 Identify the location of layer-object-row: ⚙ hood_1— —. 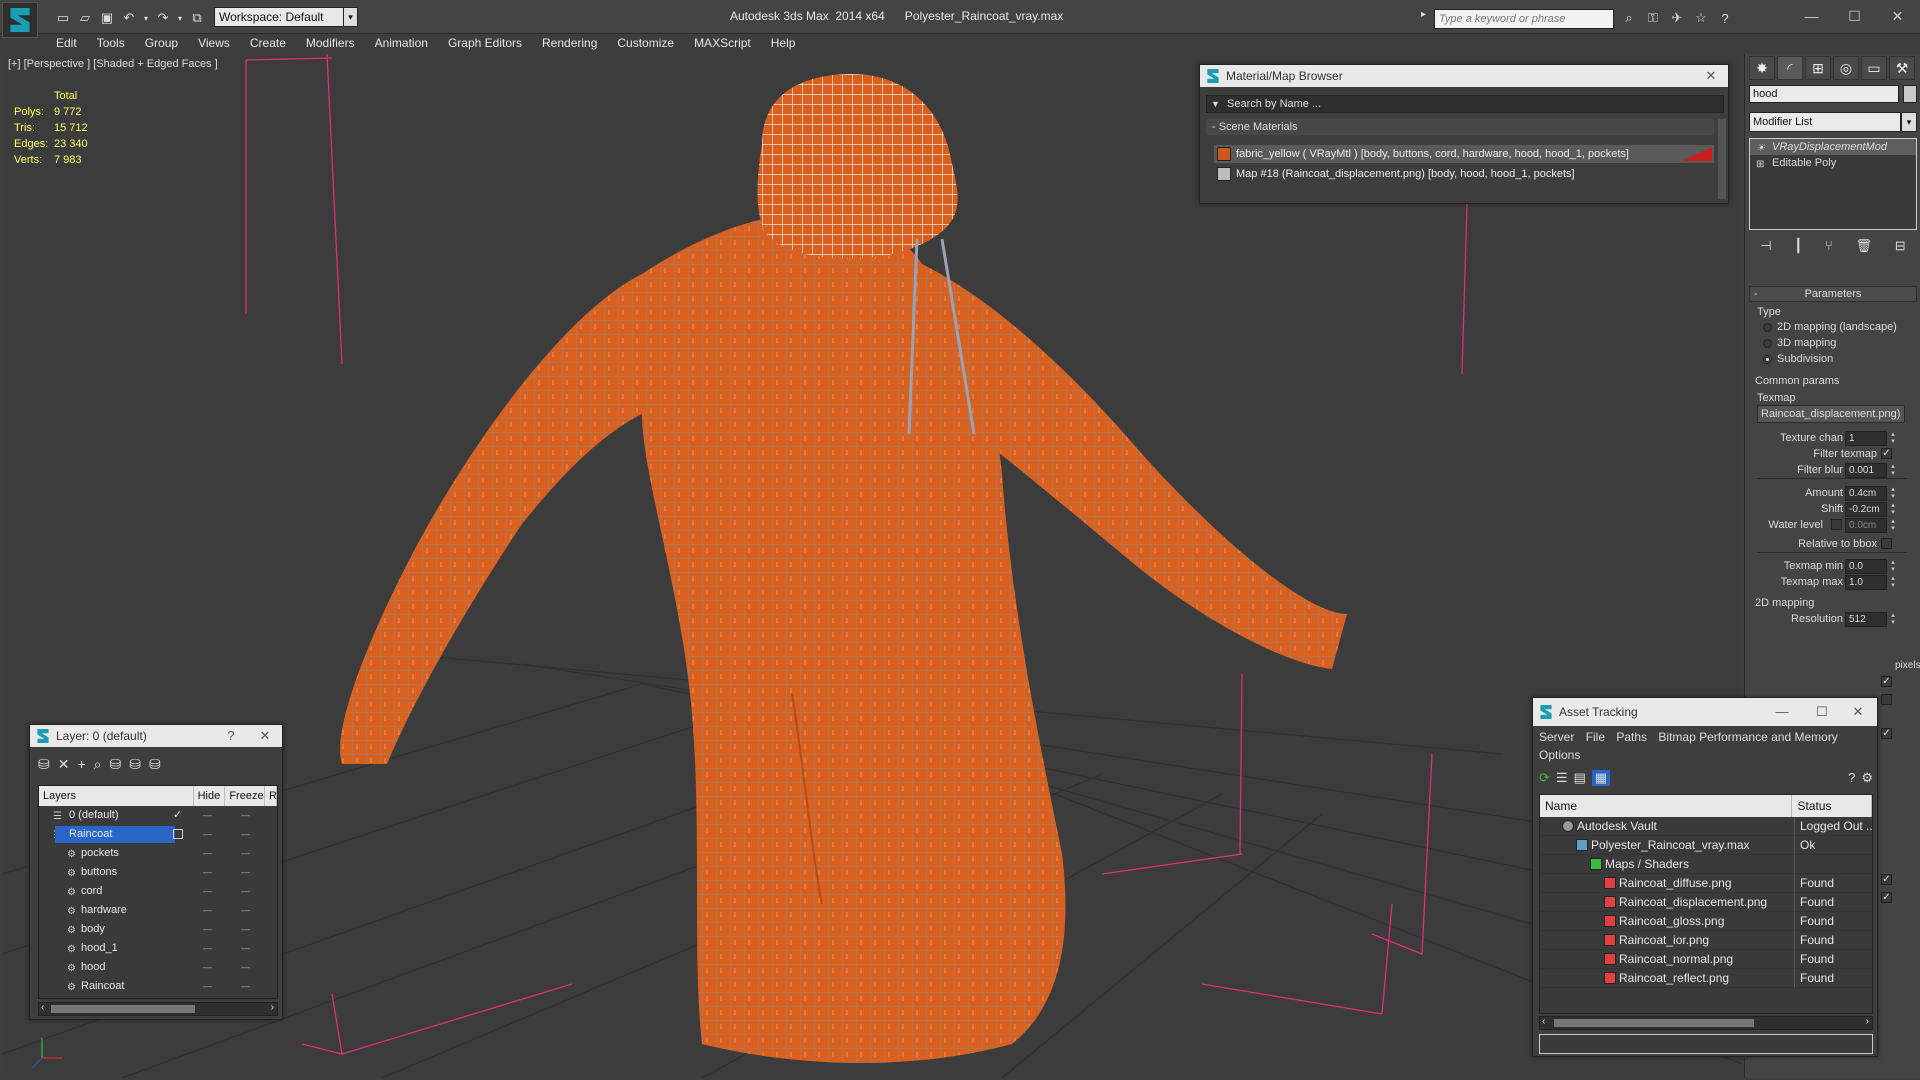
(158, 948).